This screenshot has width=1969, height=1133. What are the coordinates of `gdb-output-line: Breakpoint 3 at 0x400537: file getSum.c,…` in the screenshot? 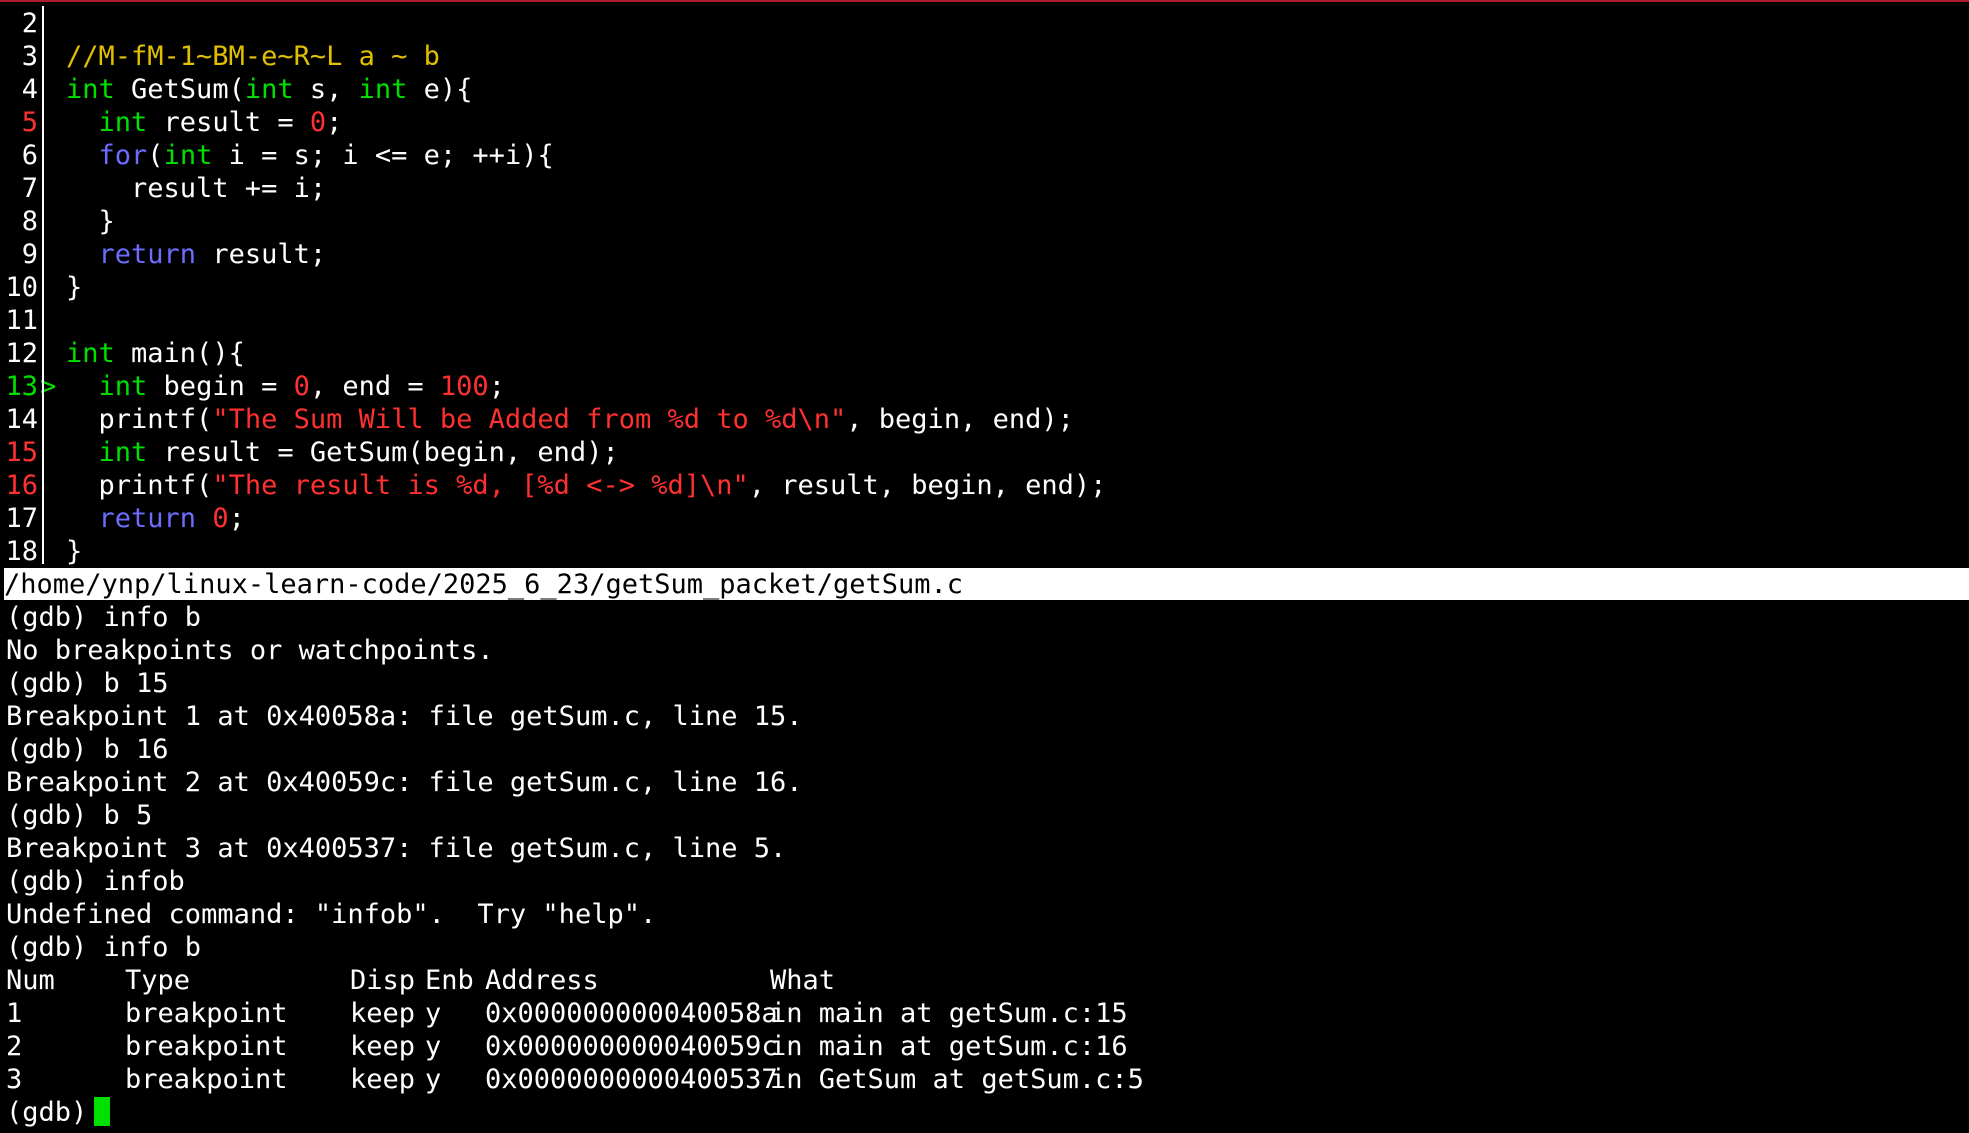 It's located at (396, 848).